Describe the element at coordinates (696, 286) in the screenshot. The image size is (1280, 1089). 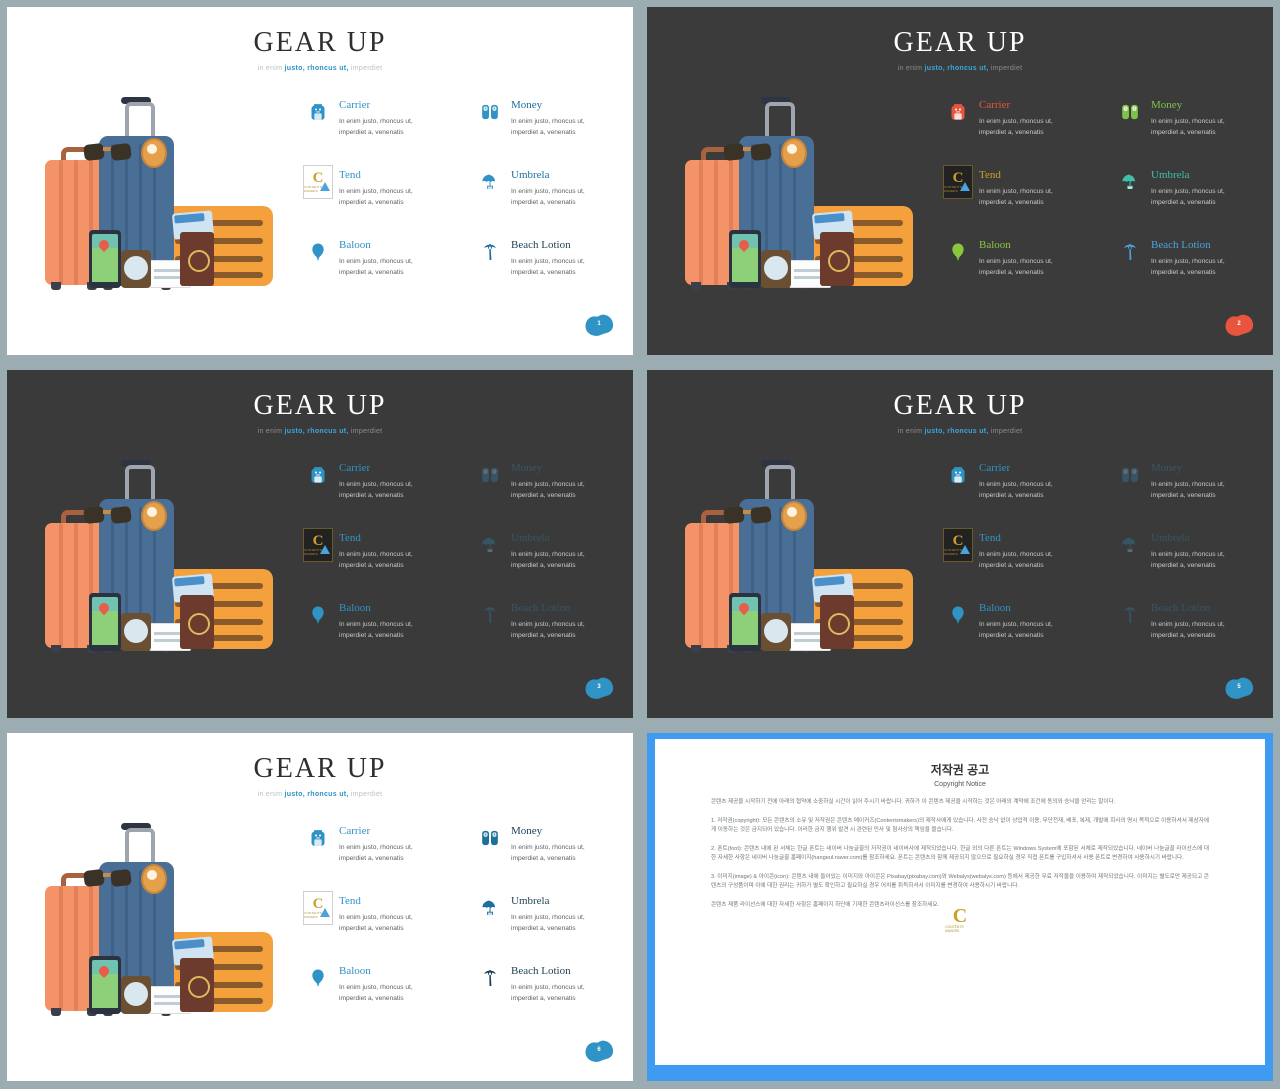
I see `suitcase-foot` at that location.